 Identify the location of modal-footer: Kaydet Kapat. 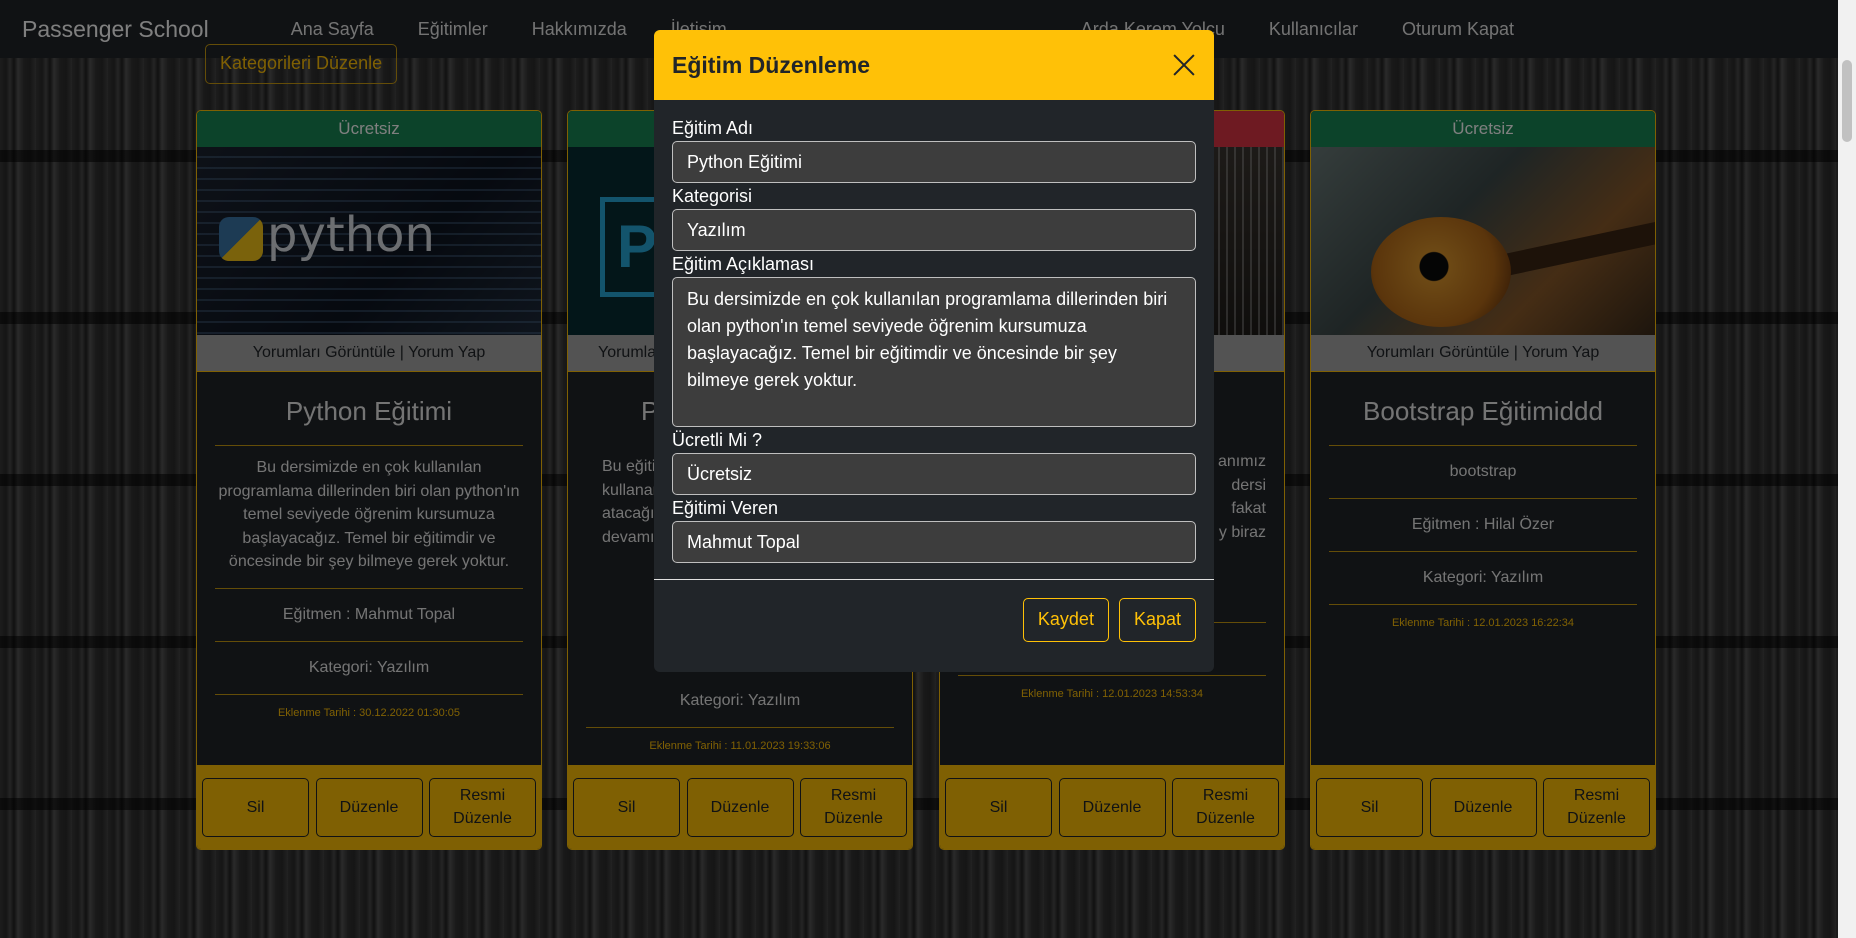
(934, 620).